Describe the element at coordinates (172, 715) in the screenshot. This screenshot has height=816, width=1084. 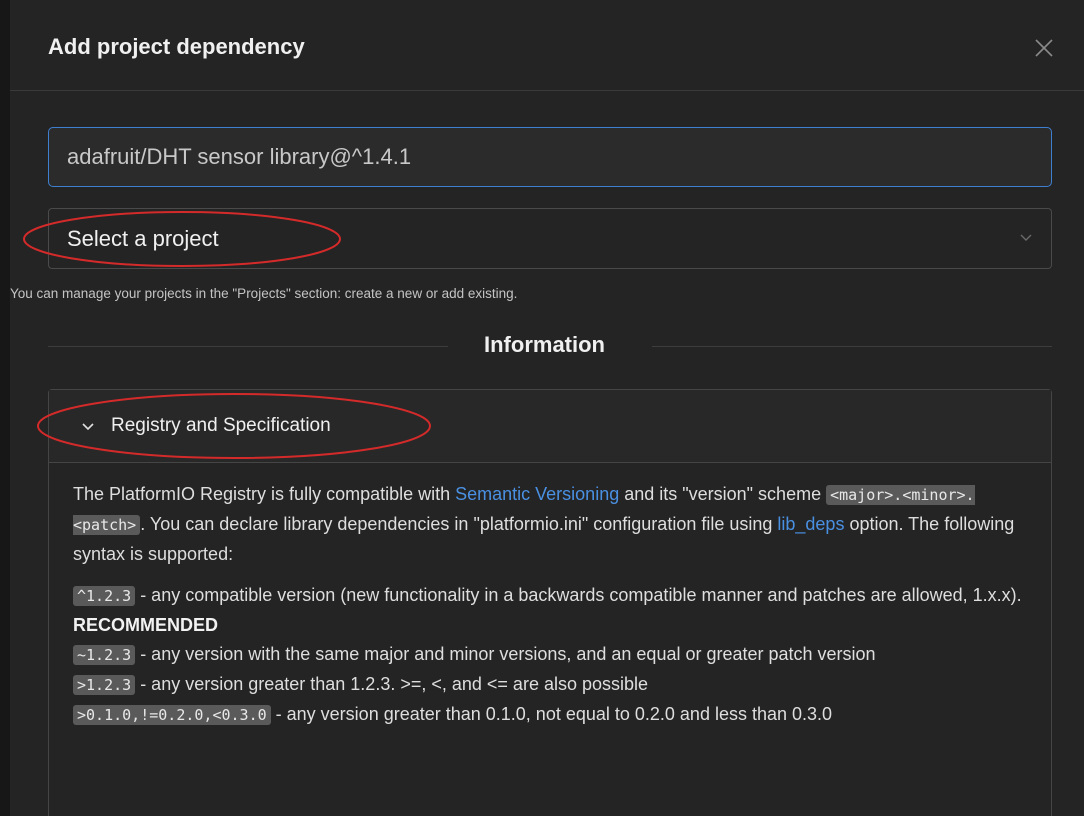
I see `rule-code: >0.1.0,!=0.2.0,<0.3.0` at that location.